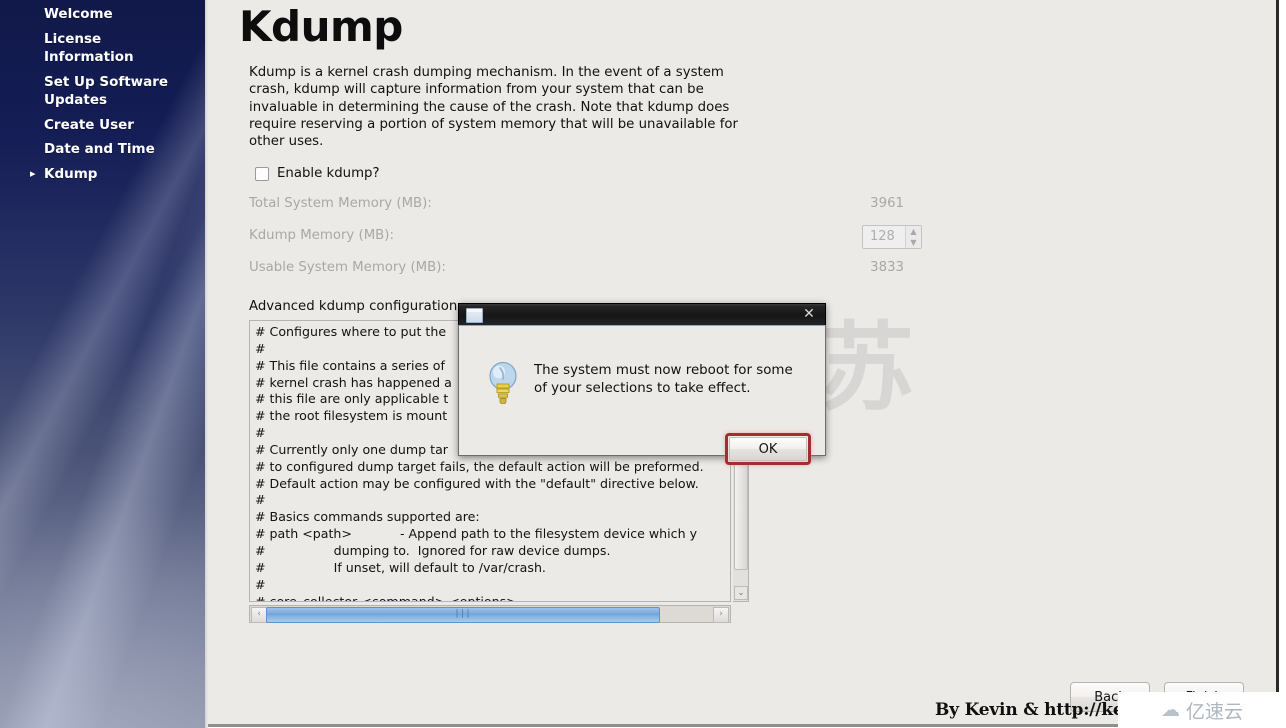 The image size is (1286, 728). I want to click on total-system-memory-row: Total System Memory (MB): 3961, so click(594, 206).